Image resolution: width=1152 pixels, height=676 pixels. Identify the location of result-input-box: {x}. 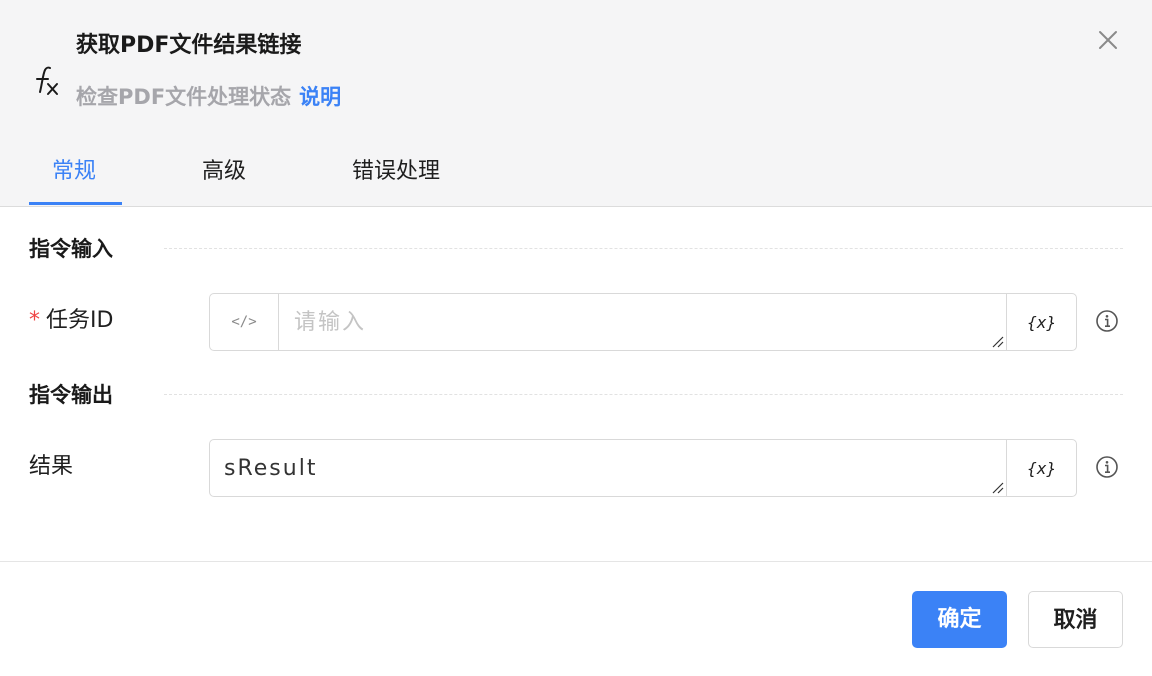
(643, 468).